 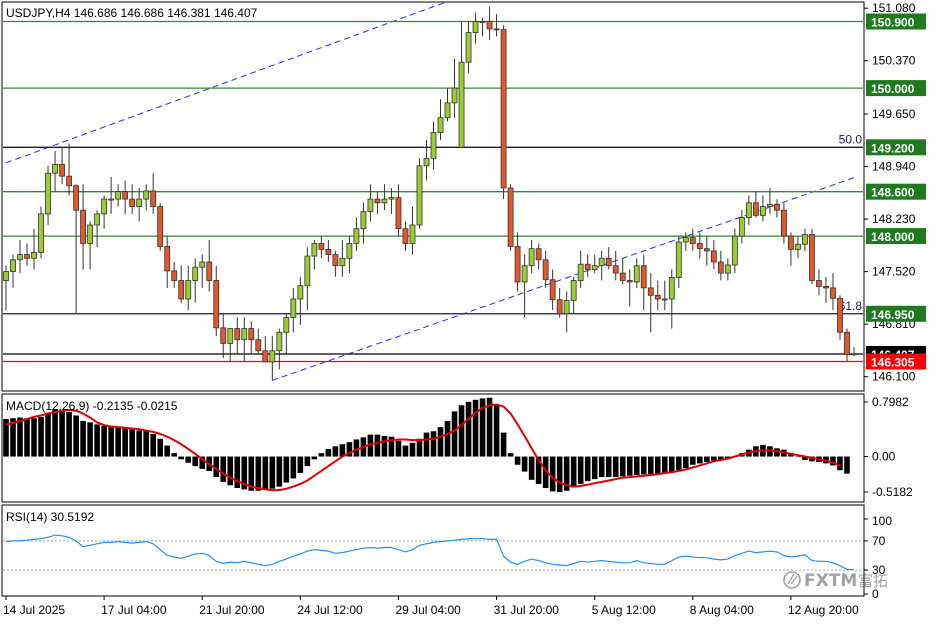 I want to click on macd-tick-label: -0.5182, so click(x=892, y=492).